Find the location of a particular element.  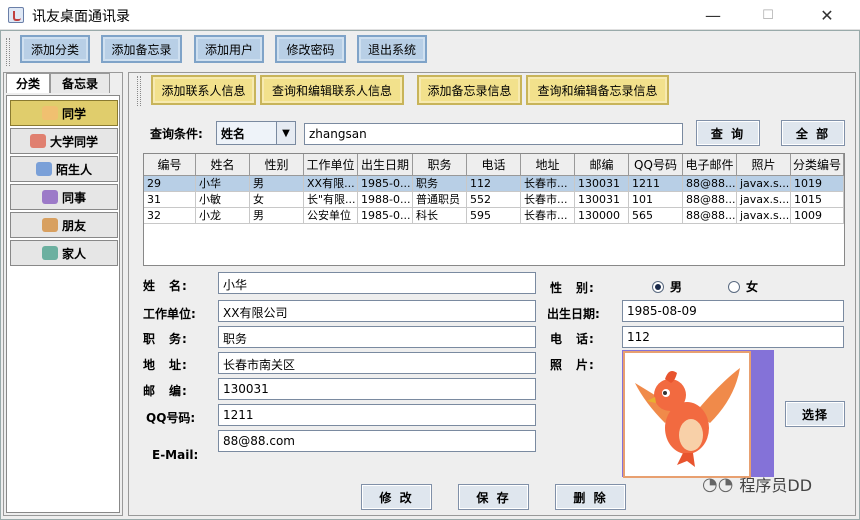

window-title: 讯友桌面通讯录 is located at coordinates (81, 17).